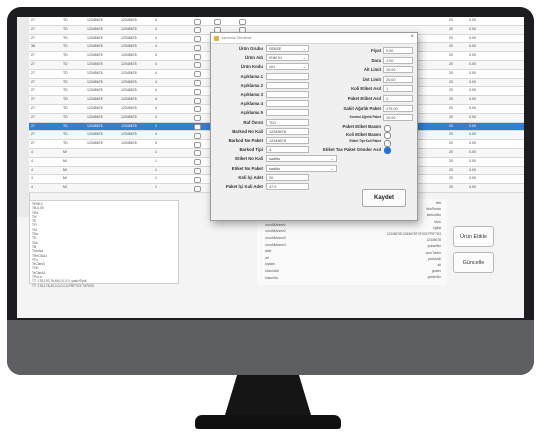  What do you see at coordinates (251, 94) in the screenshot?
I see `field-label: Açıklama 3` at bounding box center [251, 94].